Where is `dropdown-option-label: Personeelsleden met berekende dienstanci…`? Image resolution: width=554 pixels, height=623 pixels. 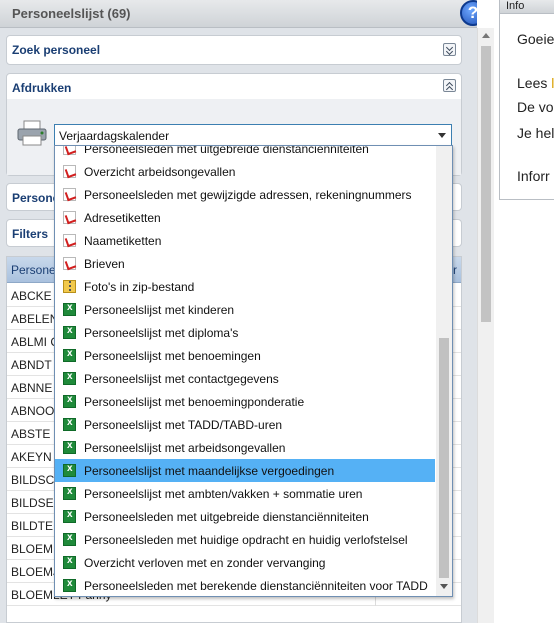
dropdown-option-label: Personeelsleden met berekende dienstanci… is located at coordinates (256, 586).